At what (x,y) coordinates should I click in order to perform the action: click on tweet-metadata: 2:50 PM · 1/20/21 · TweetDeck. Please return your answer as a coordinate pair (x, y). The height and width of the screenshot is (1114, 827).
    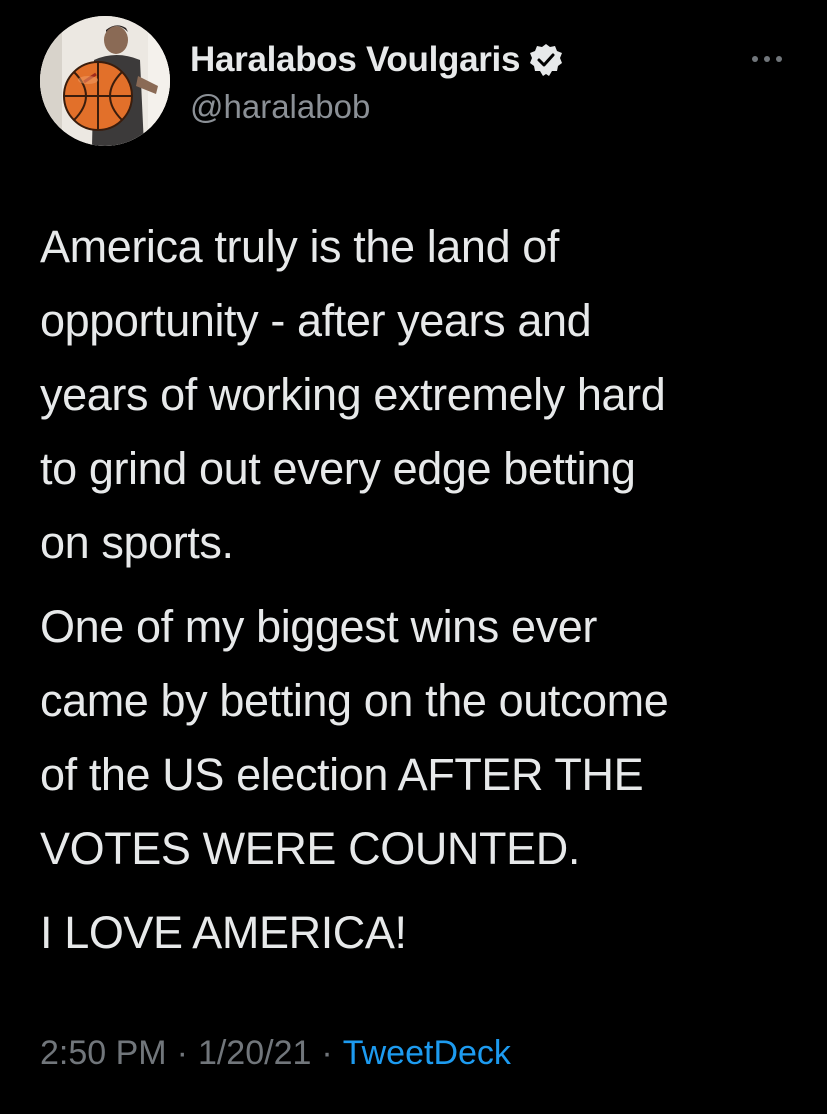
    Looking at the image, I should click on (275, 1053).